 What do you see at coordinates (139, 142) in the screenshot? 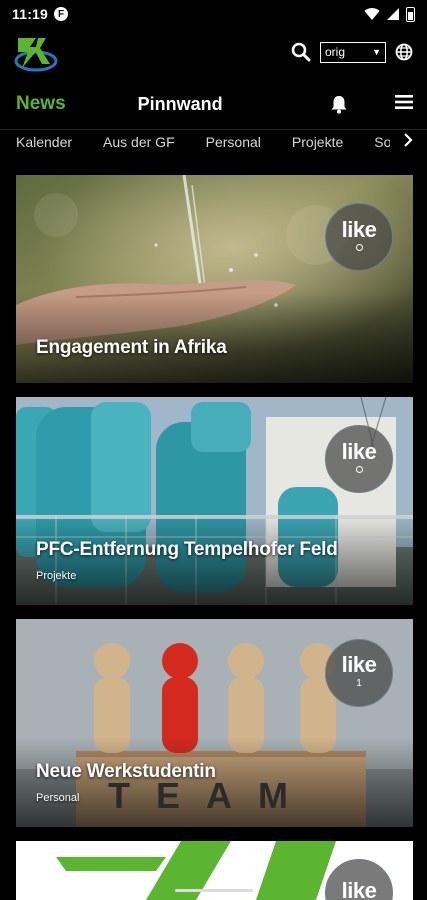
I see `tab-aus-der-gf: Aus der GF` at bounding box center [139, 142].